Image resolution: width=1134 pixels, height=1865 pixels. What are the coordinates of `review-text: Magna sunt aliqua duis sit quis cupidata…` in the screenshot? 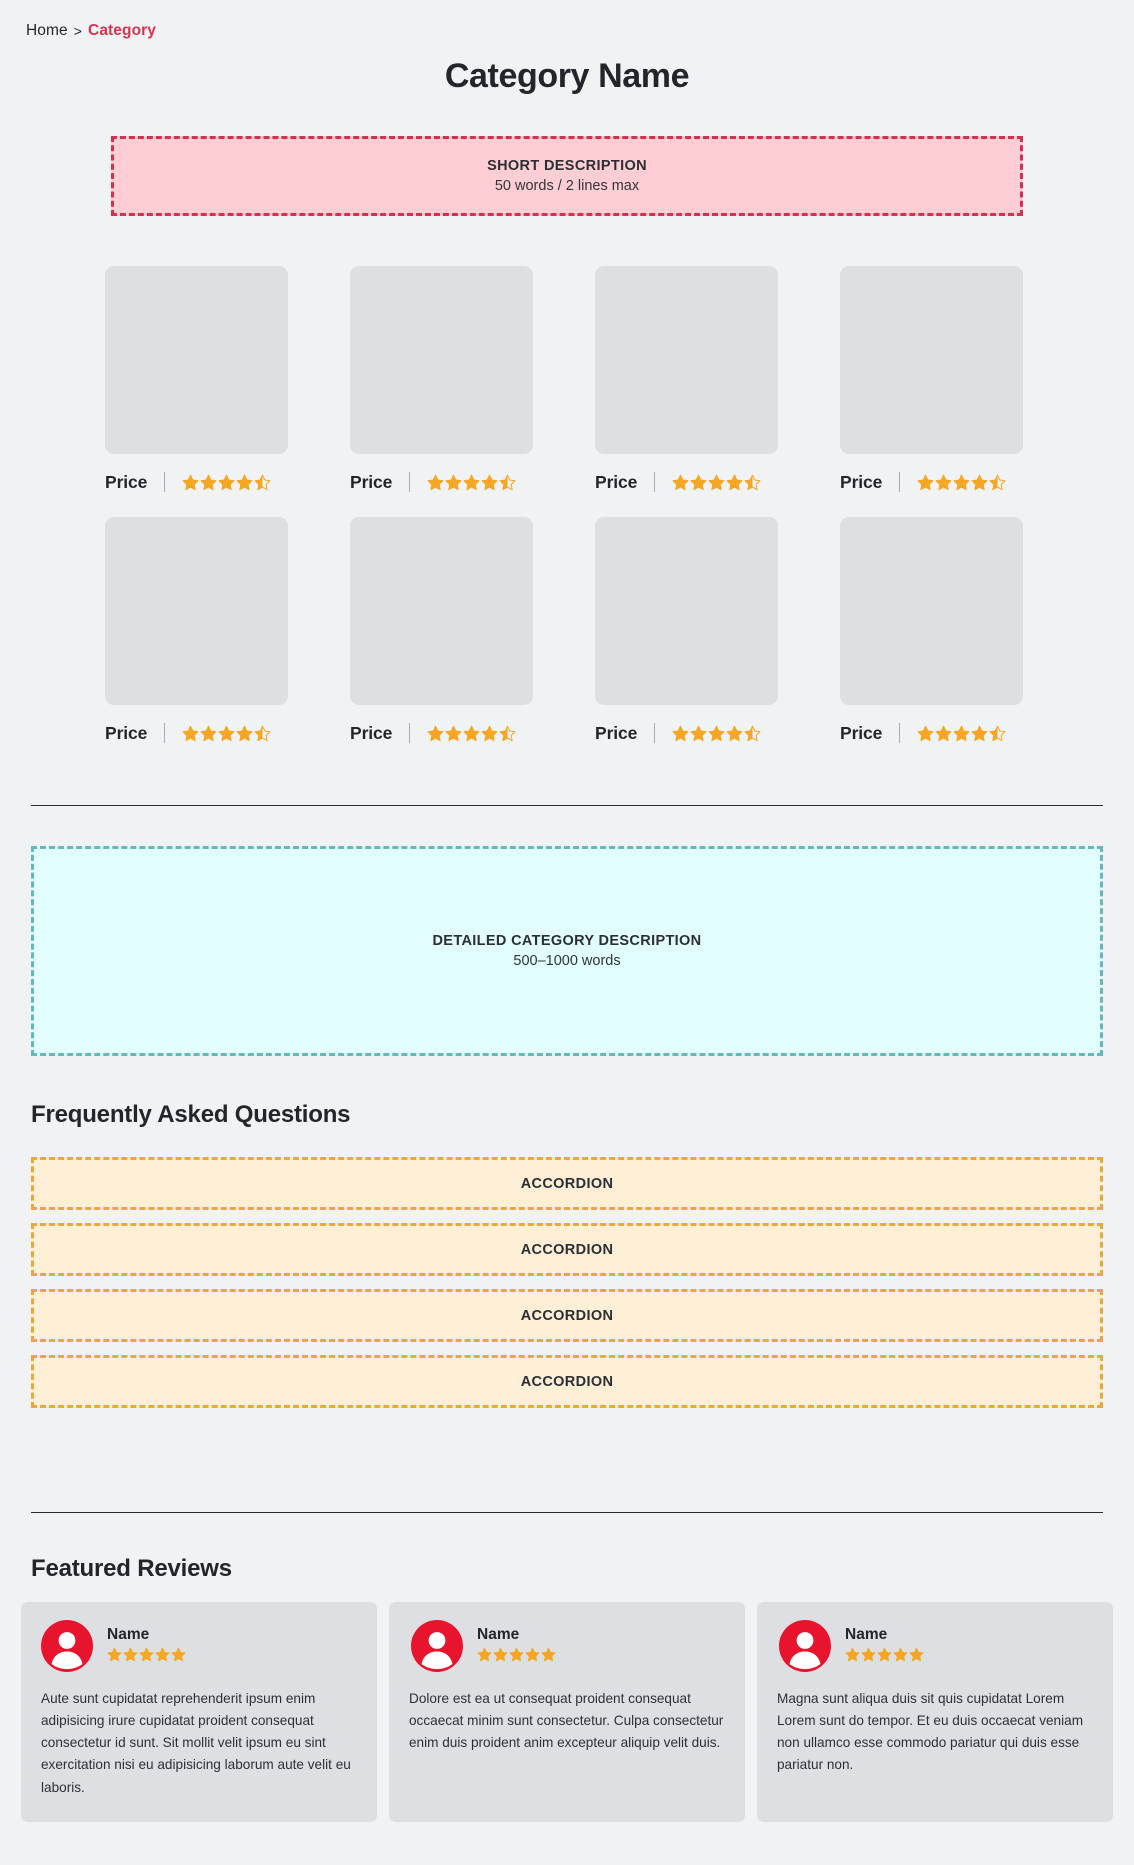 It's located at (930, 1732).